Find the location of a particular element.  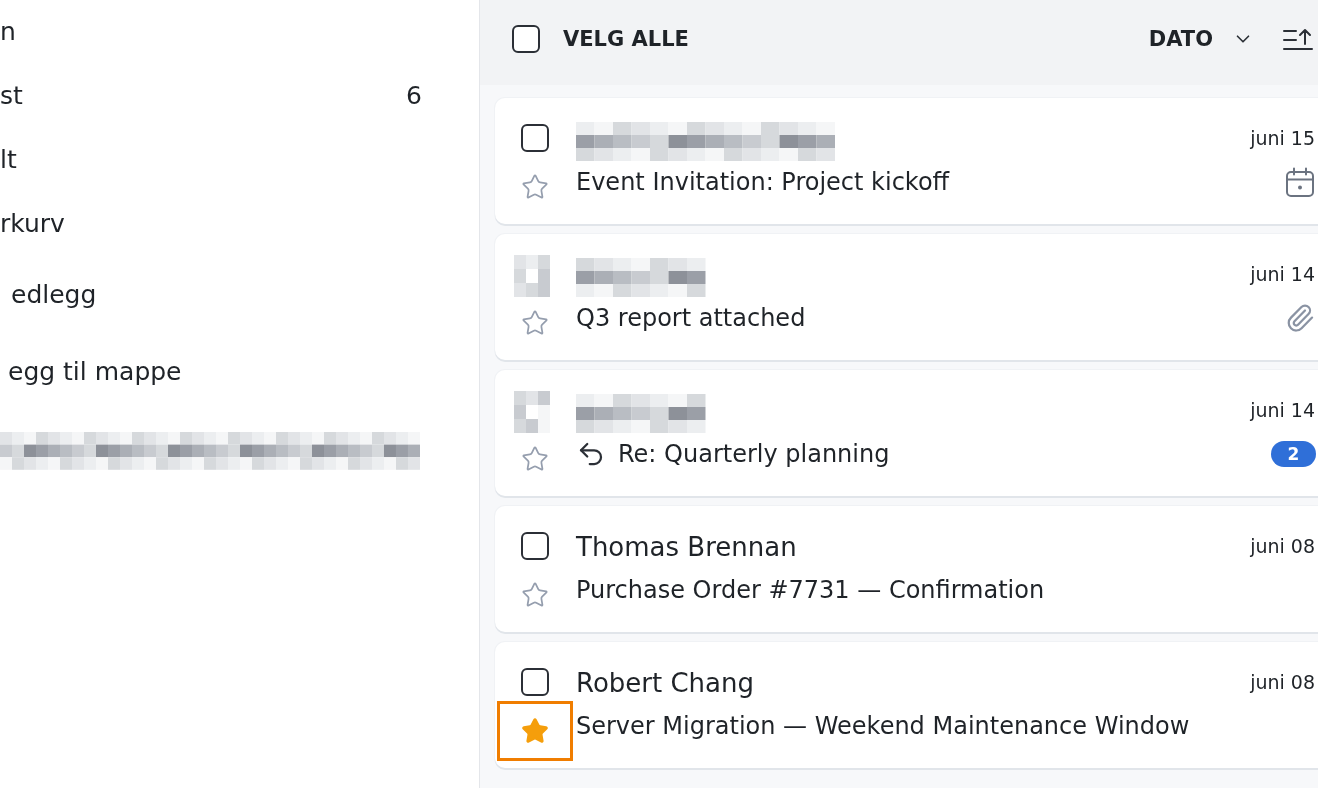

select-all-label: VELG ALLE is located at coordinates (626, 39).